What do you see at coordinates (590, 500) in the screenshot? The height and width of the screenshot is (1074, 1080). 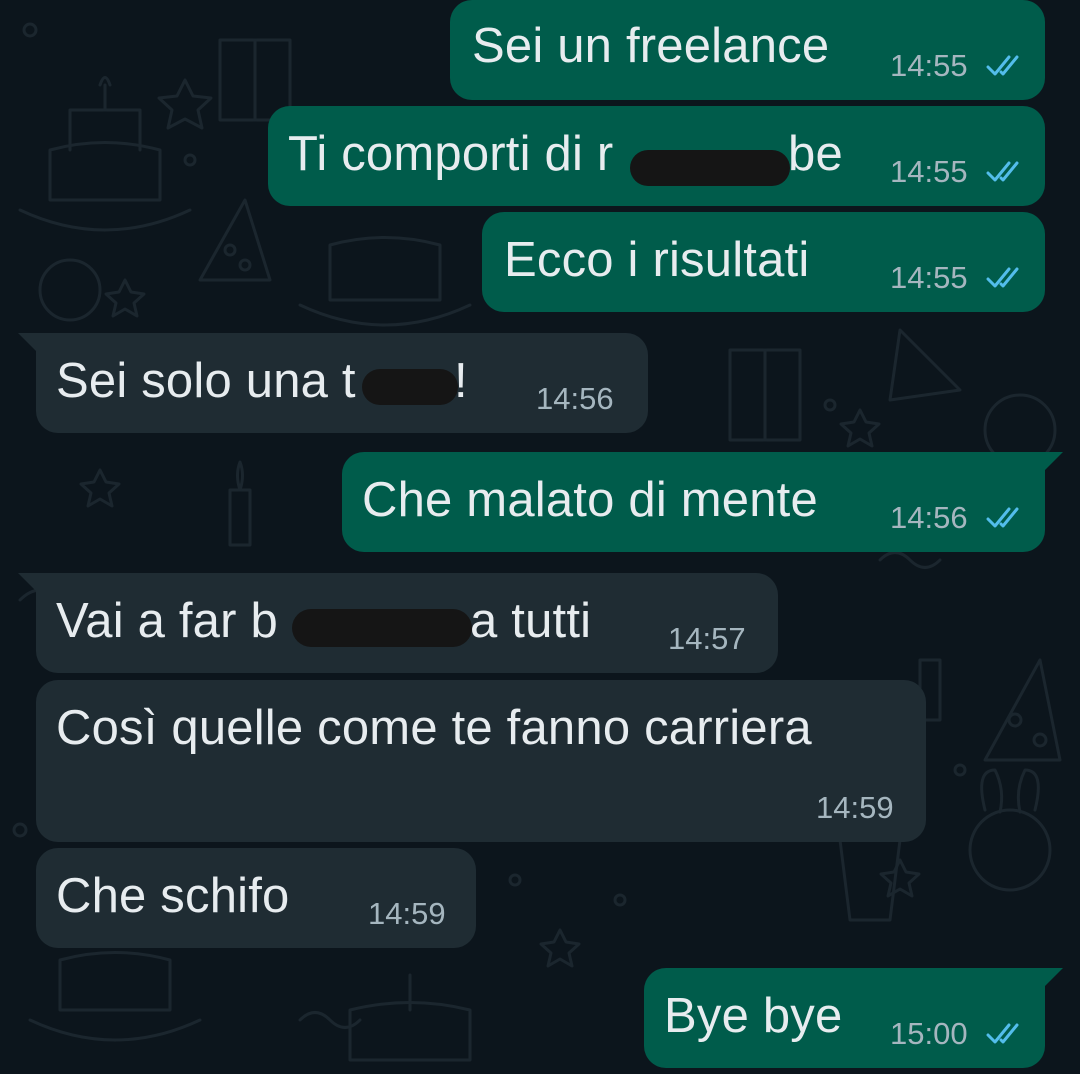 I see `message-text: Che malato di mente` at bounding box center [590, 500].